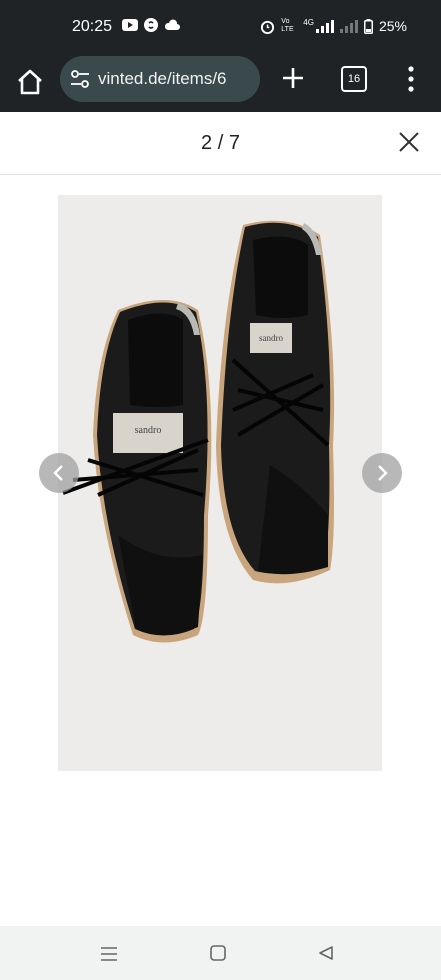  What do you see at coordinates (30, 82) in the screenshot?
I see `home-icon` at bounding box center [30, 82].